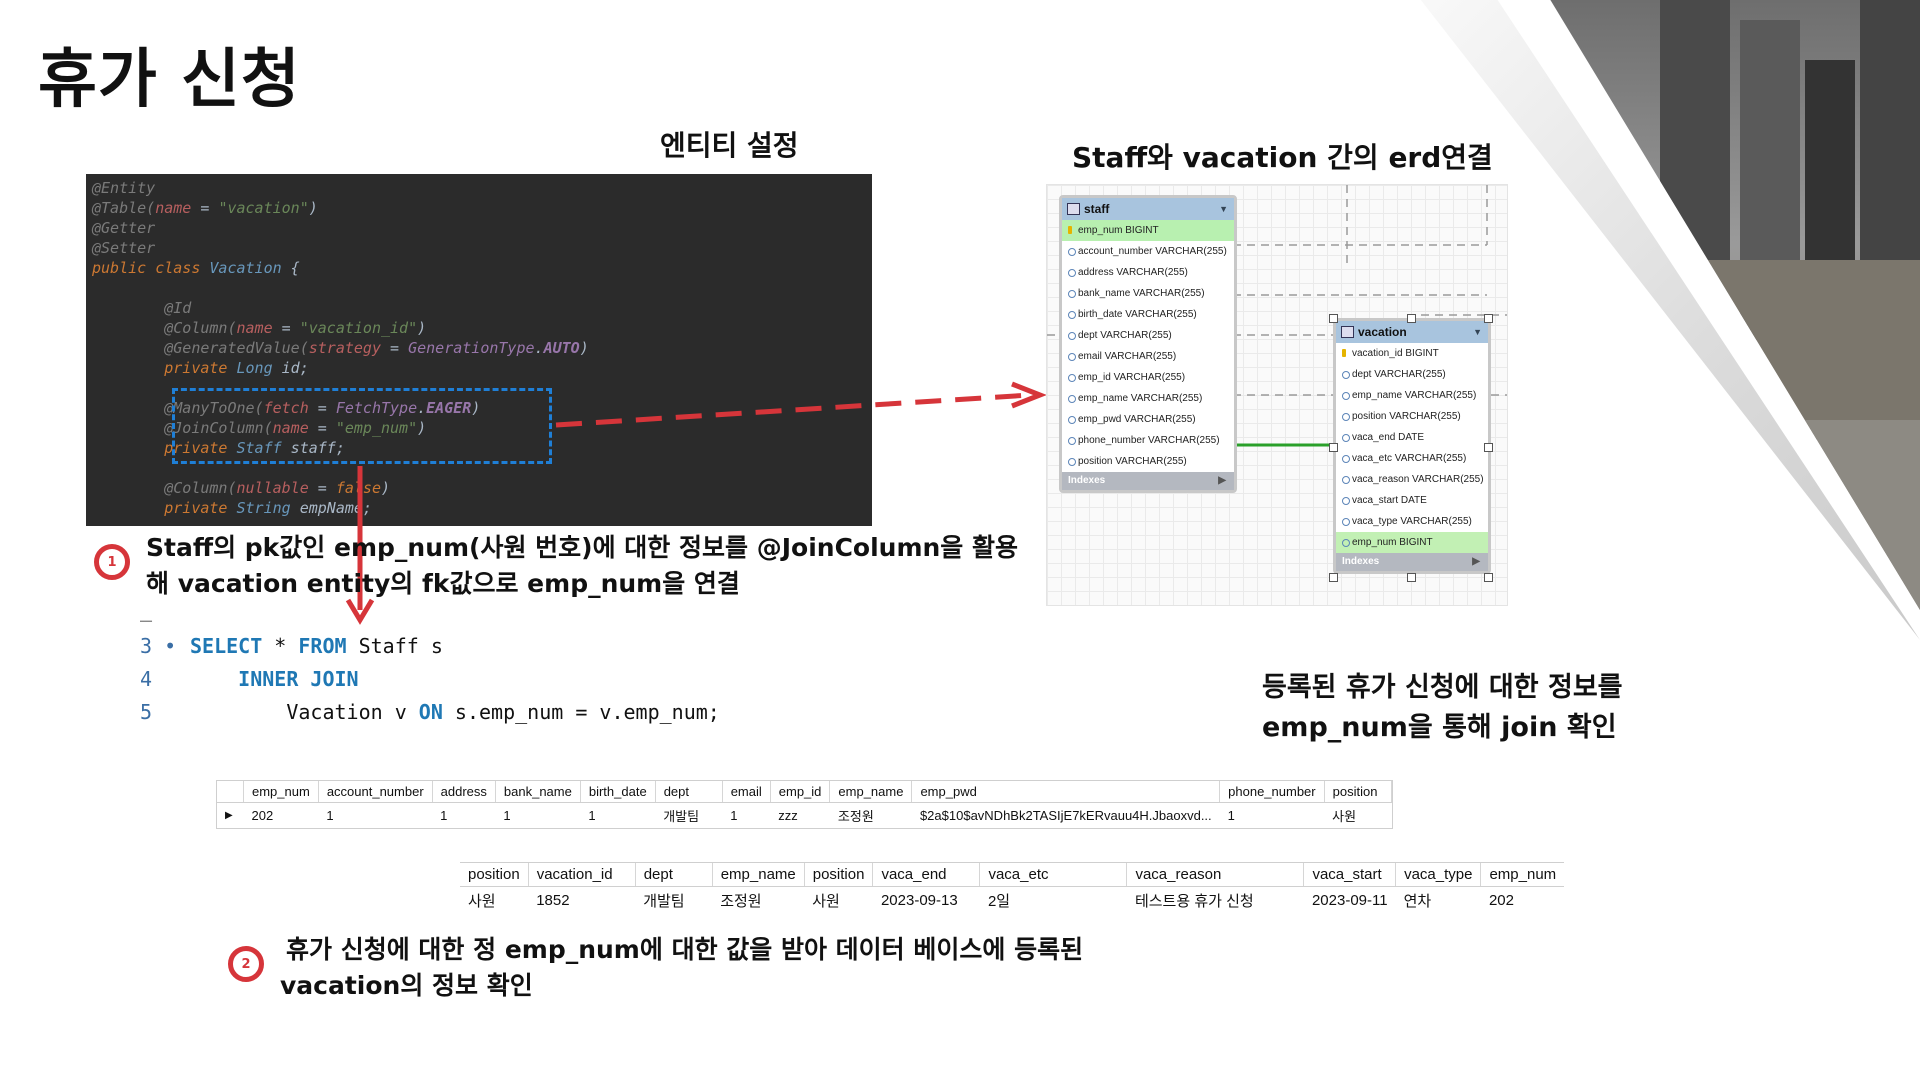 Image resolution: width=1920 pixels, height=1080 pixels. I want to click on column-header: email, so click(746, 792).